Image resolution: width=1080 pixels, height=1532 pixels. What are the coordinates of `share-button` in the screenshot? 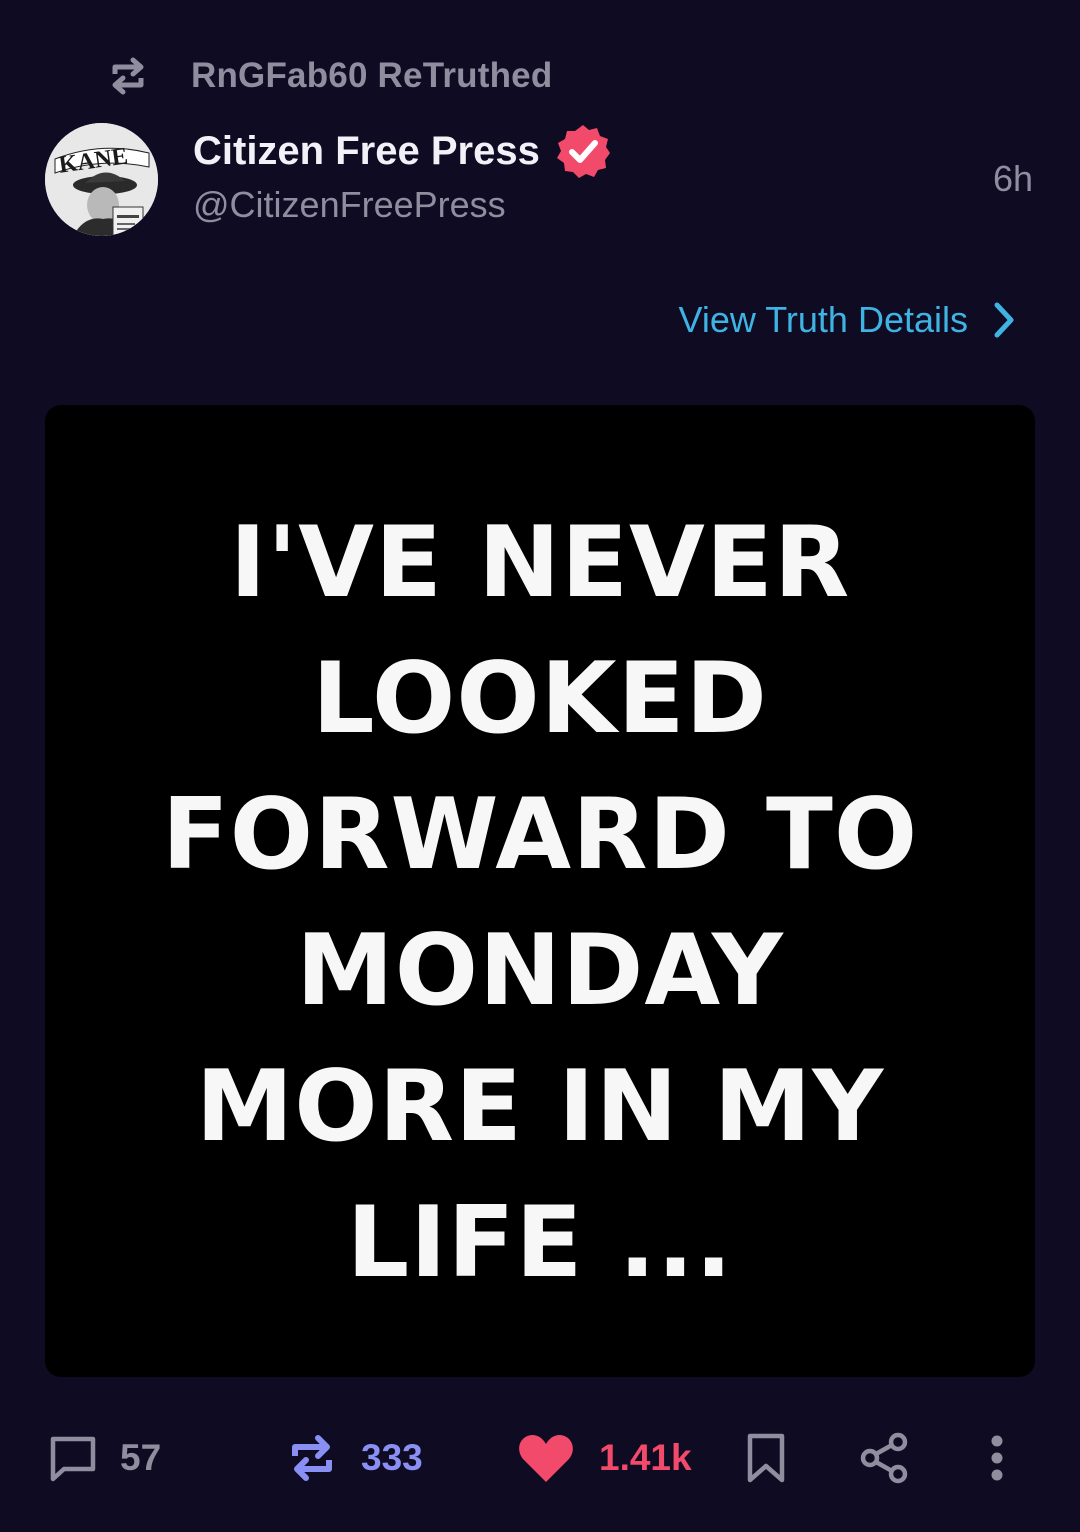 It's located at (885, 1458).